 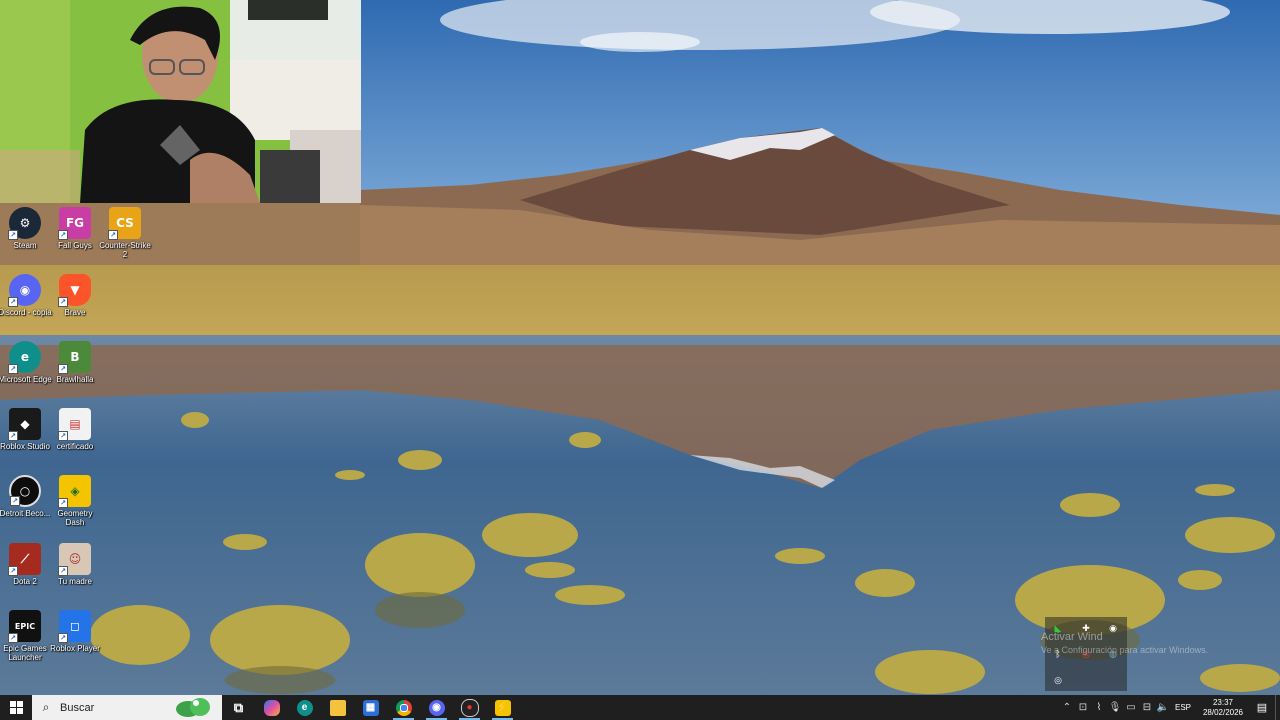 I want to click on desktop-icon-label: Discord - copia, so click(x=26, y=312).